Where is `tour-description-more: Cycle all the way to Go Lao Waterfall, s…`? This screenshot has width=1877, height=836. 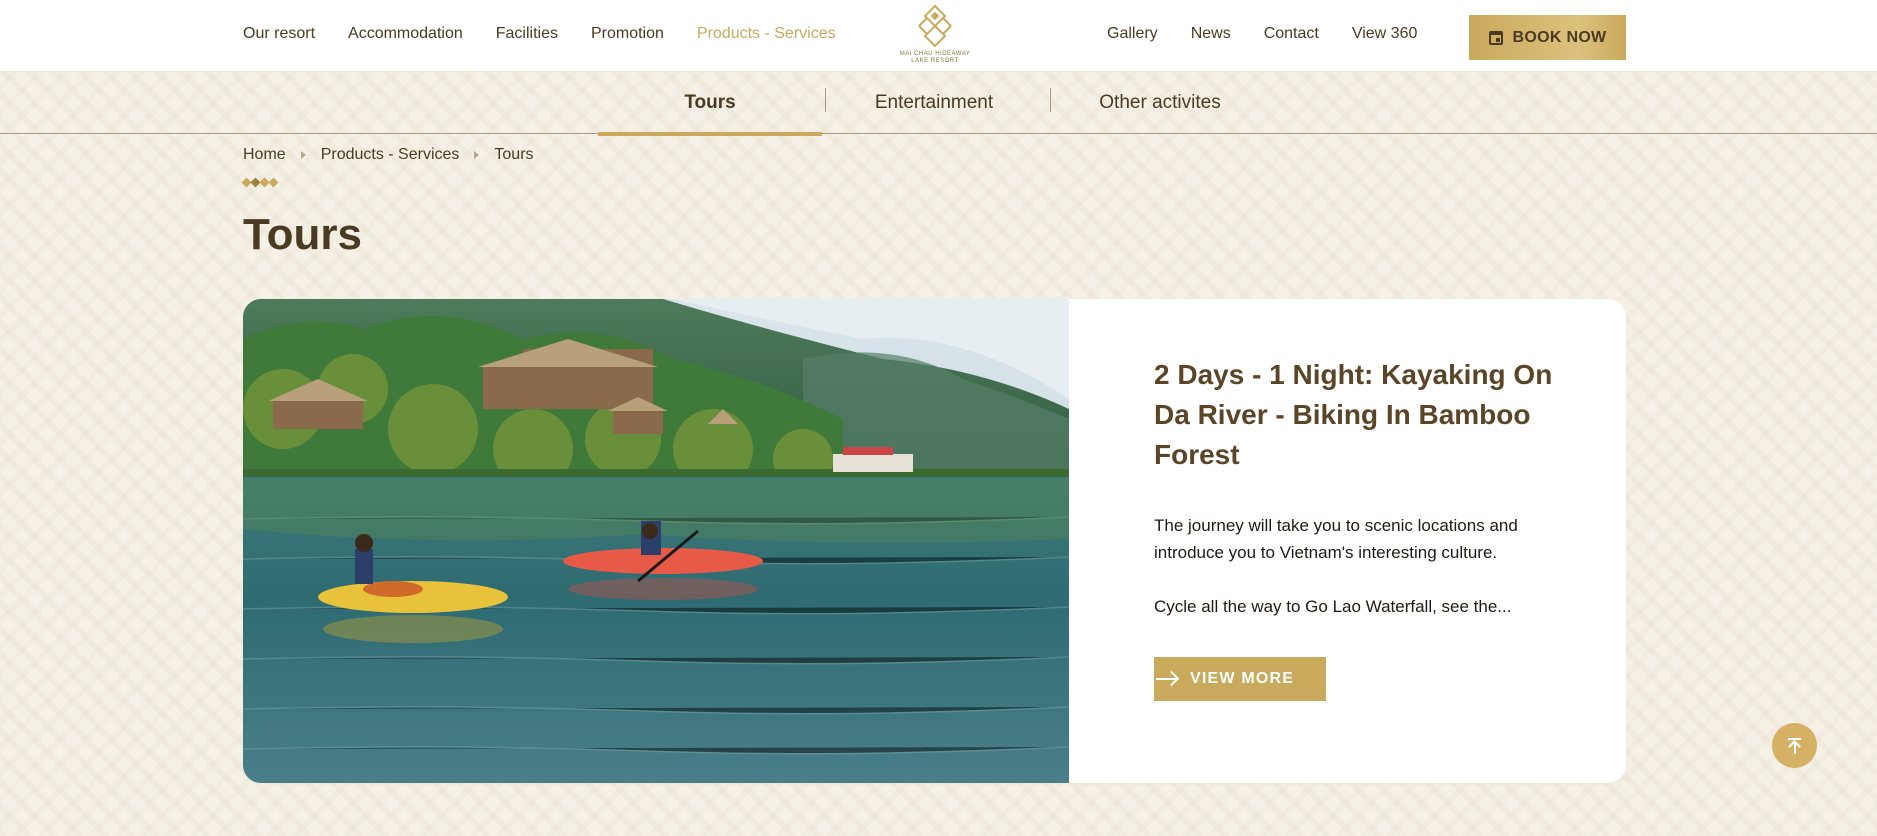 tour-description-more: Cycle all the way to Go Lao Waterfall, s… is located at coordinates (1333, 606).